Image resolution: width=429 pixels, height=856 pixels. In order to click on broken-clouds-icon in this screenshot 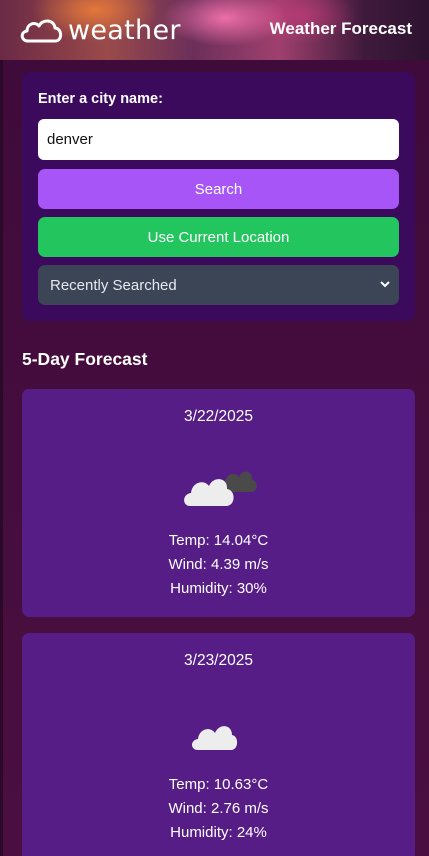, I will do `click(220, 488)`.